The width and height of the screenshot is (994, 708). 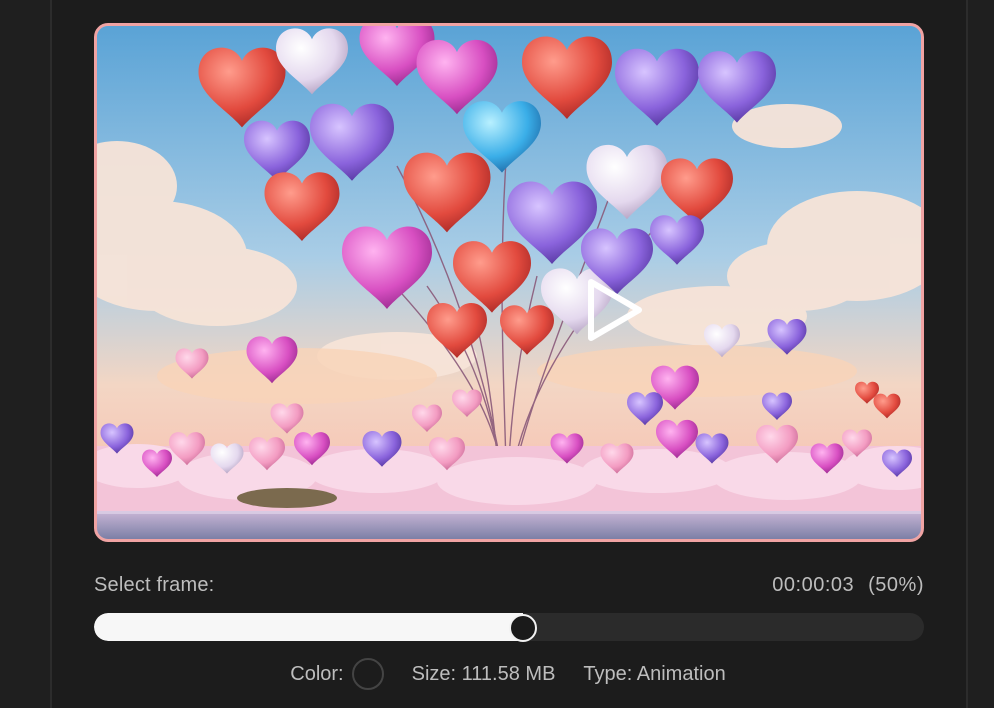 What do you see at coordinates (615, 310) in the screenshot?
I see `play-icon` at bounding box center [615, 310].